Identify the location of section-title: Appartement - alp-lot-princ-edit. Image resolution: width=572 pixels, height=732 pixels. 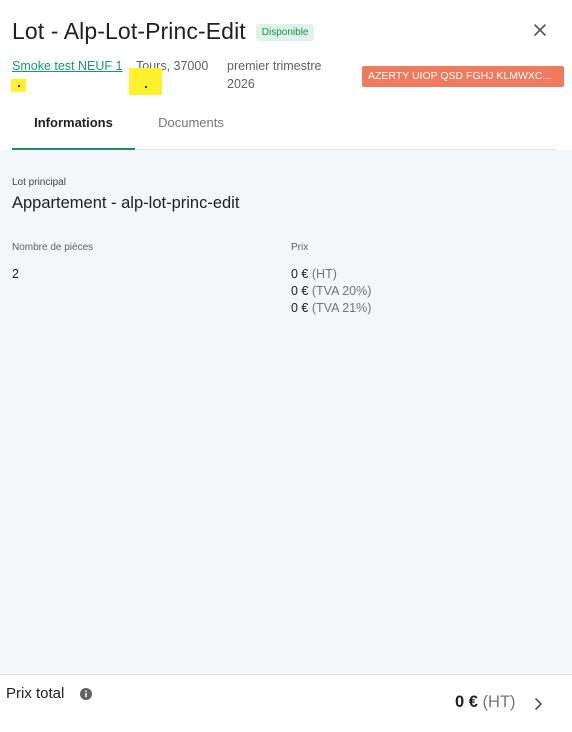
(126, 203).